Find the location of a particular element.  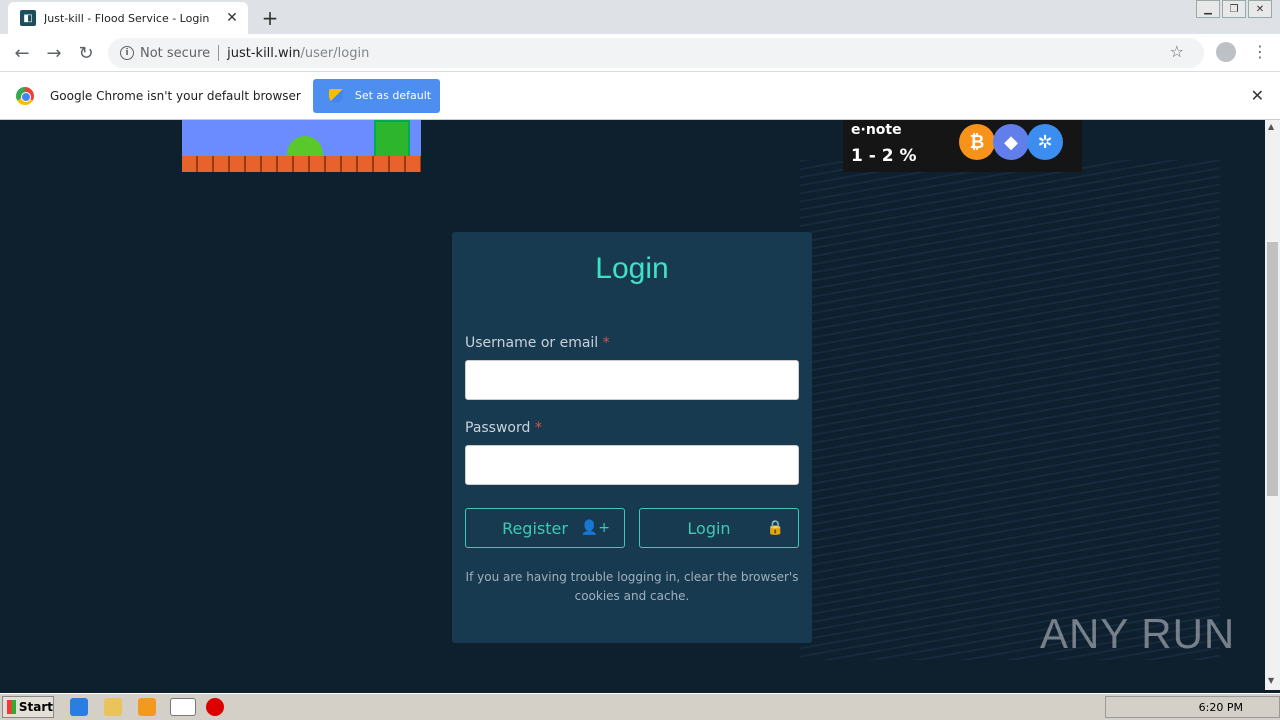

start-button: Start is located at coordinates (28, 707).